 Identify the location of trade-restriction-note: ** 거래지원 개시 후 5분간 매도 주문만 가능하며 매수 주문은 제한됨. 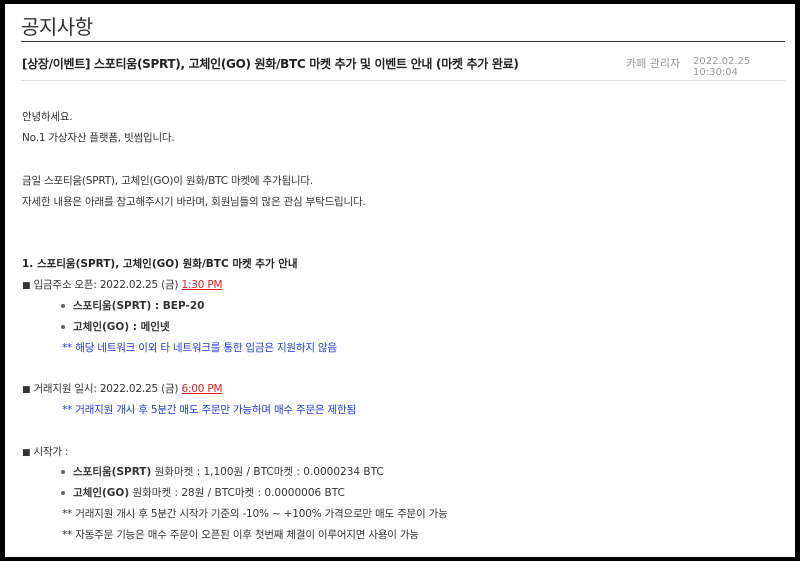
(209, 410).